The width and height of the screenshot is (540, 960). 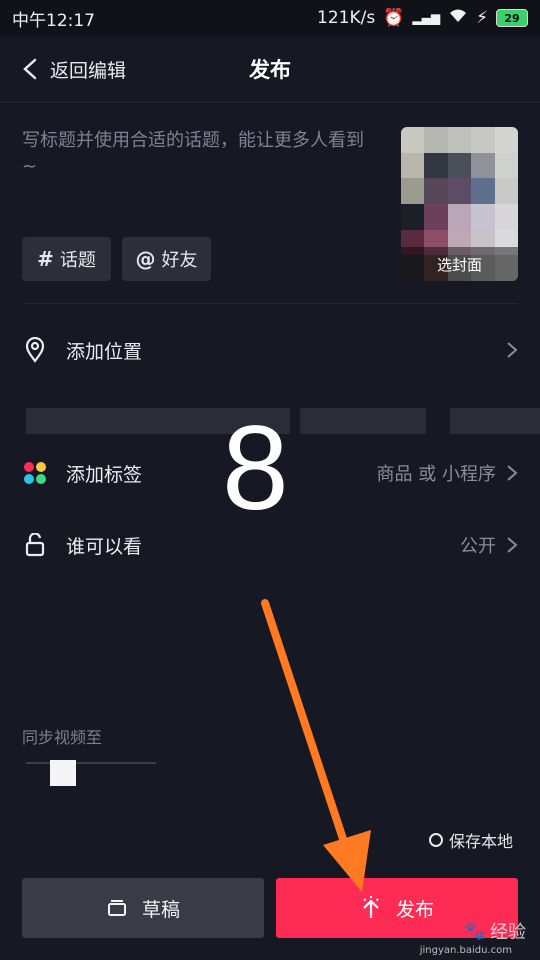 What do you see at coordinates (512, 18) in the screenshot?
I see `battery-icon: 29` at bounding box center [512, 18].